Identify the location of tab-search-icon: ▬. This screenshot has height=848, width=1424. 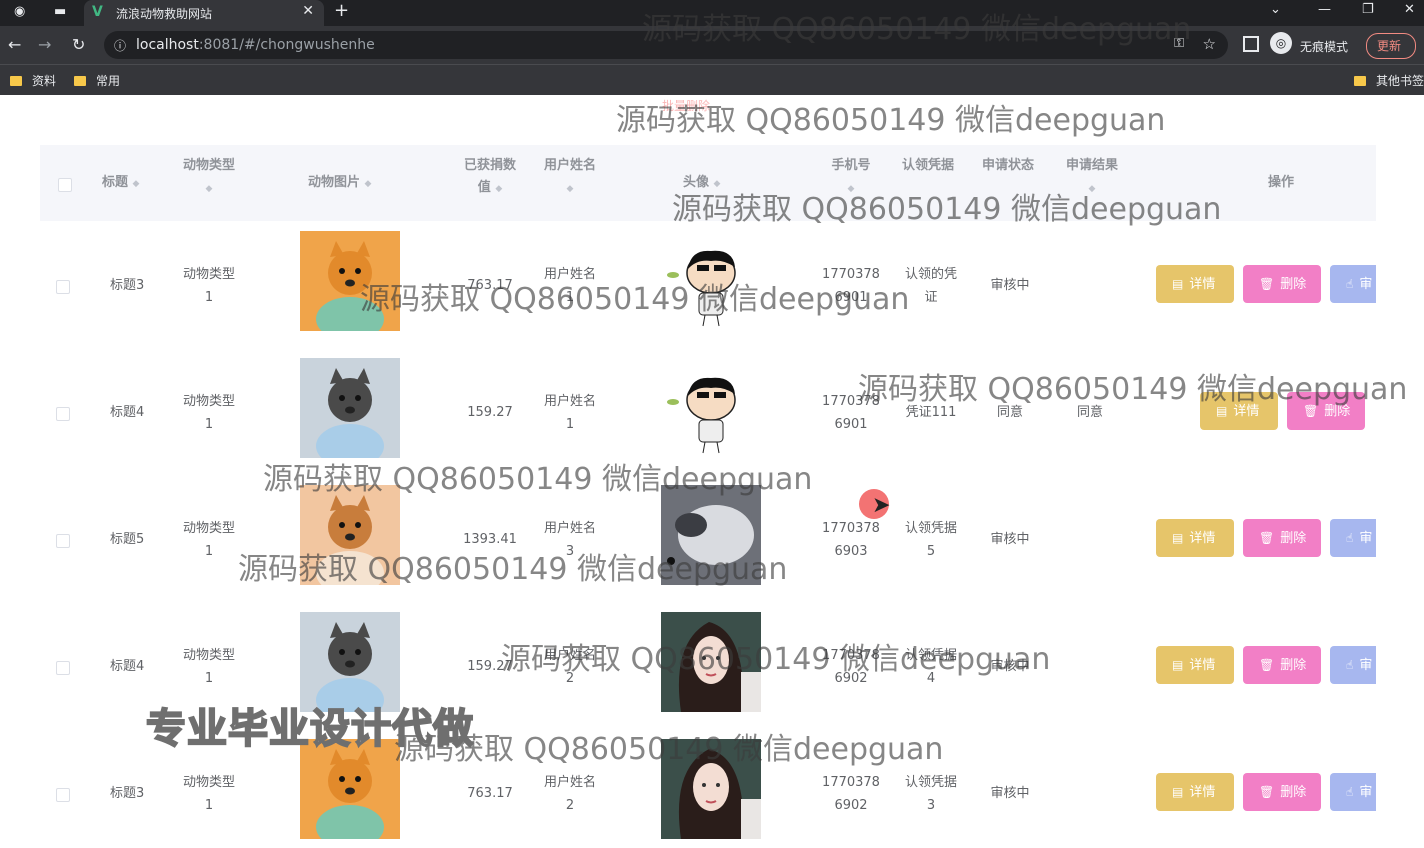
(60, 11).